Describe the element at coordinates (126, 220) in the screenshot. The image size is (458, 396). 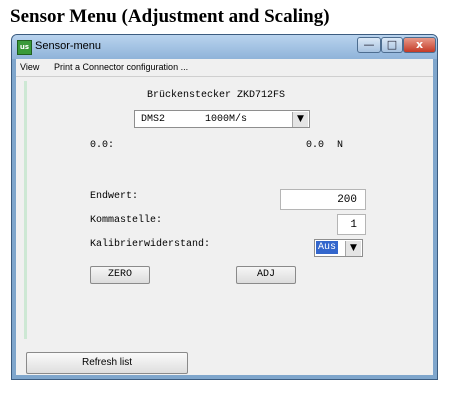
I see `kommastelle-label: Kommastelle:` at that location.